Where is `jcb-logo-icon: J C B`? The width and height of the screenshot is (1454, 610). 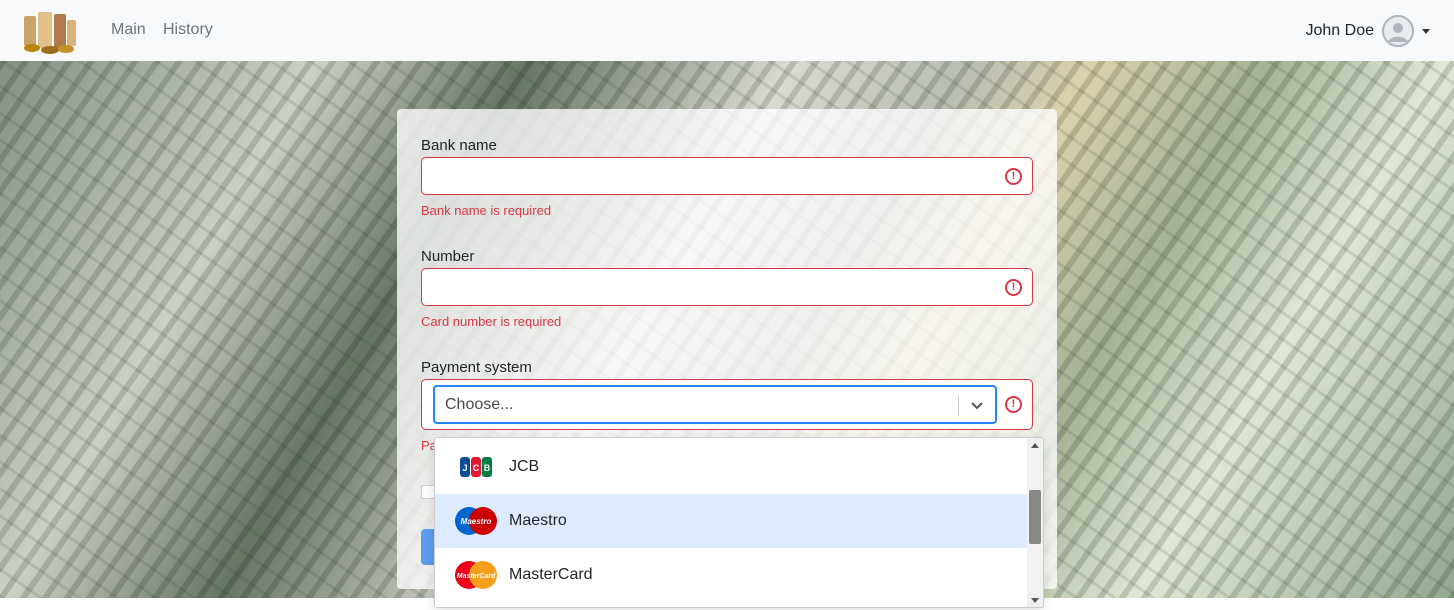
jcb-logo-icon: J C B is located at coordinates (476, 467).